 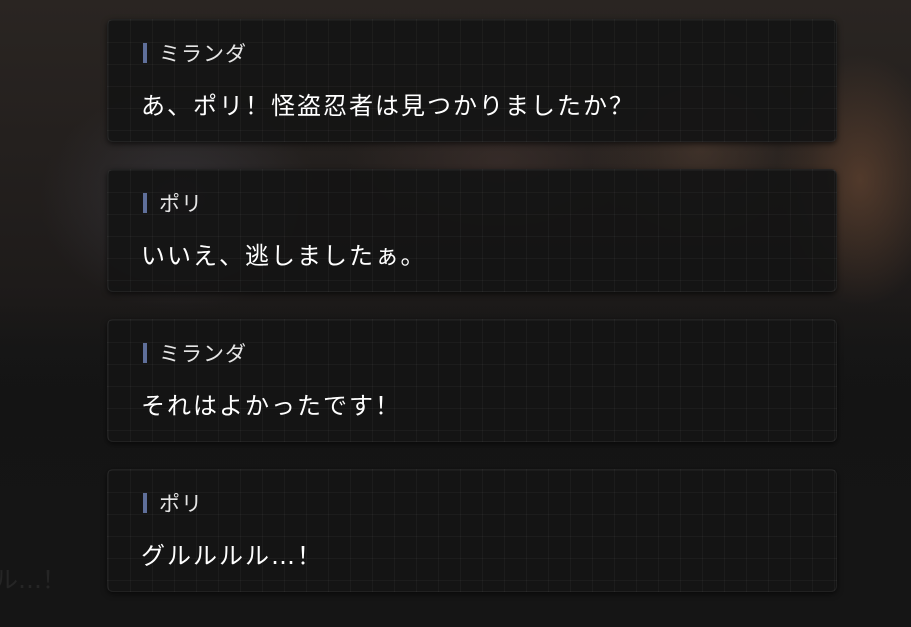 What do you see at coordinates (271, 406) in the screenshot?
I see `dialogue-text: それはよかったです！` at bounding box center [271, 406].